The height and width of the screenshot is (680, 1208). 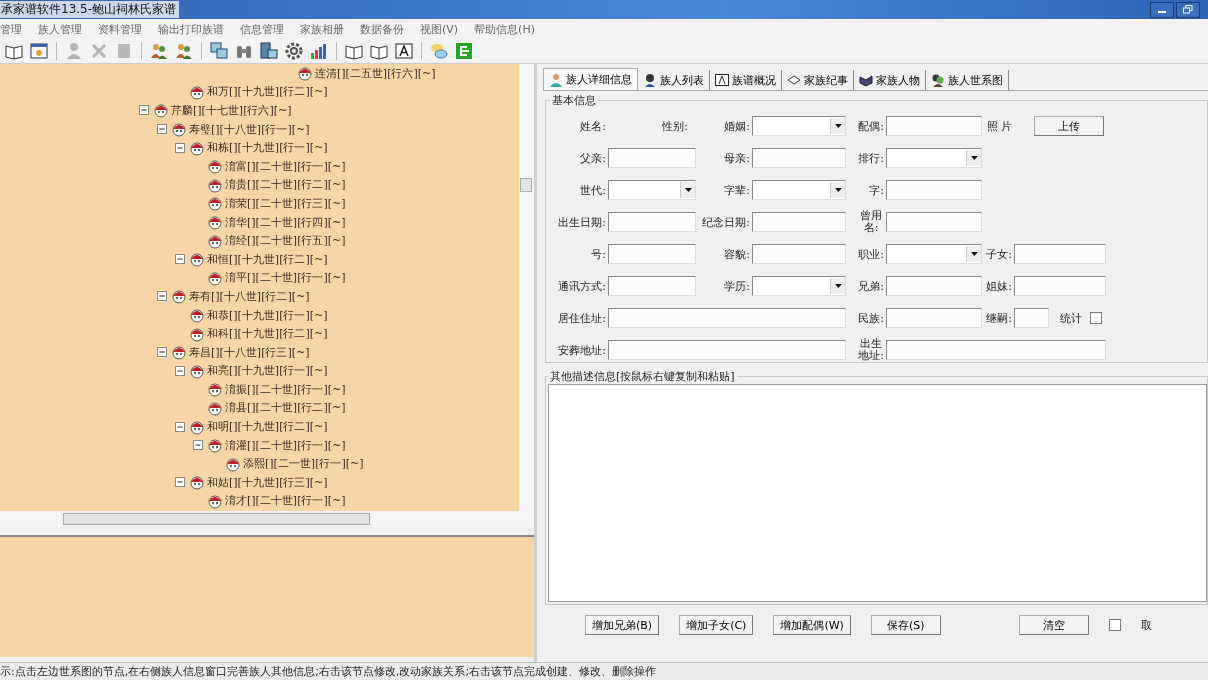 I want to click on tree-node: 淯富[][二十世][行一][~], so click(x=285, y=166).